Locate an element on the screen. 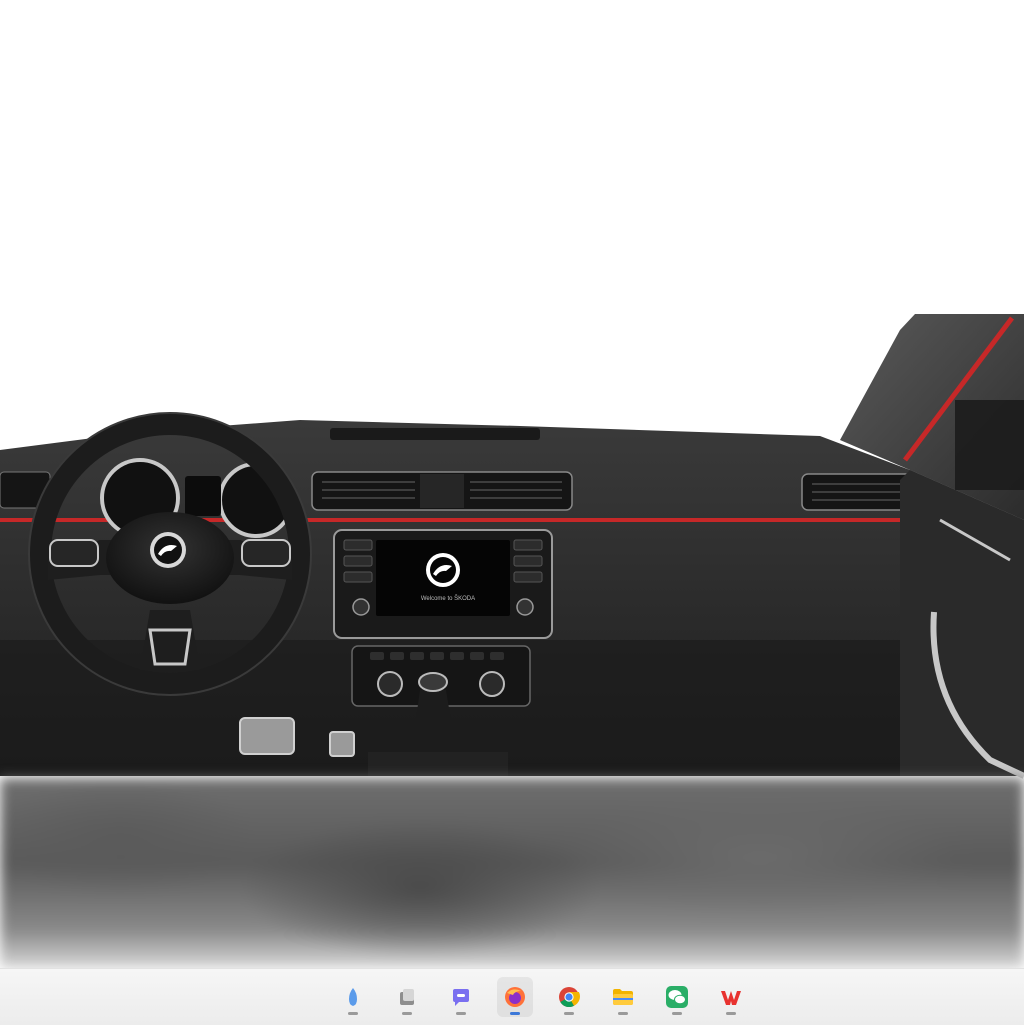  taskbar-firefox is located at coordinates (515, 997).